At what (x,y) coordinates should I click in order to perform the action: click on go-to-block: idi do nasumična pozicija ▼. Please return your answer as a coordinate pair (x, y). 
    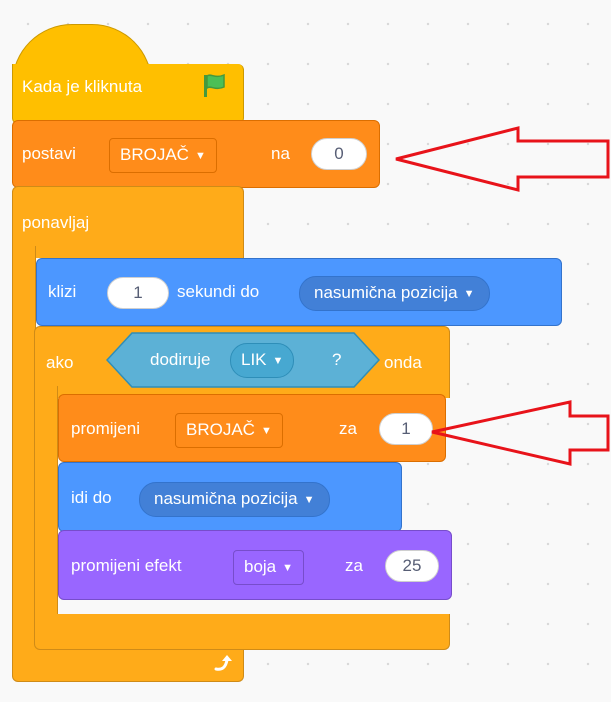
    Looking at the image, I should click on (230, 497).